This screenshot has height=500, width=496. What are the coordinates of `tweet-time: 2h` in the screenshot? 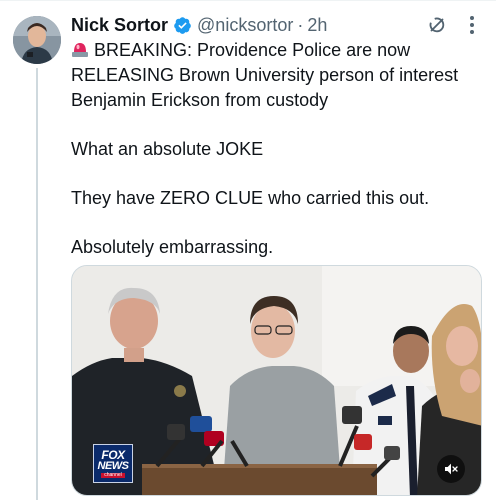 It's located at (317, 25).